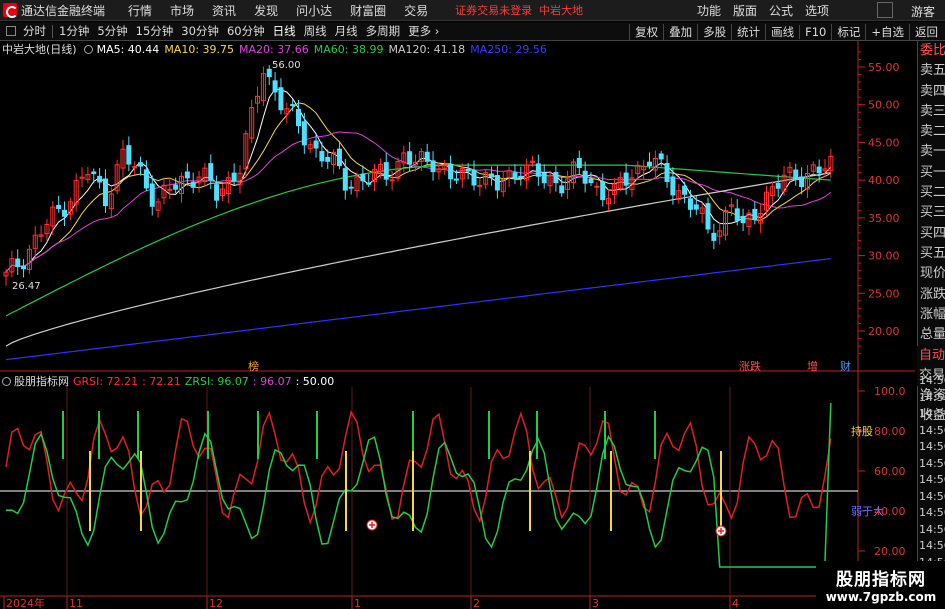  Describe the element at coordinates (812, 366) in the screenshot. I see `marker-increase: 增` at that location.